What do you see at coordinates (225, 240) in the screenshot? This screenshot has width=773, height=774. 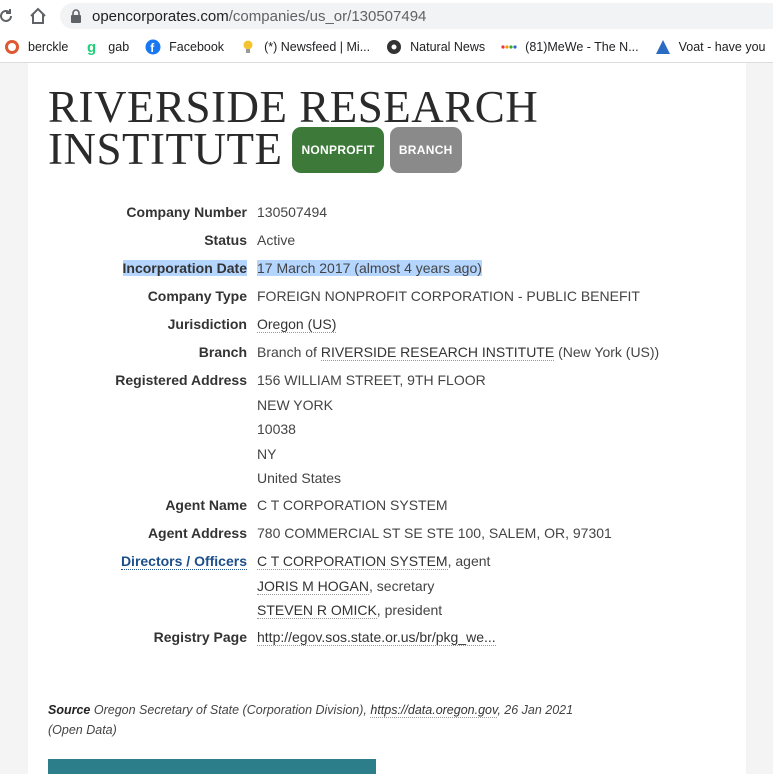 I see `status-label: Status` at bounding box center [225, 240].